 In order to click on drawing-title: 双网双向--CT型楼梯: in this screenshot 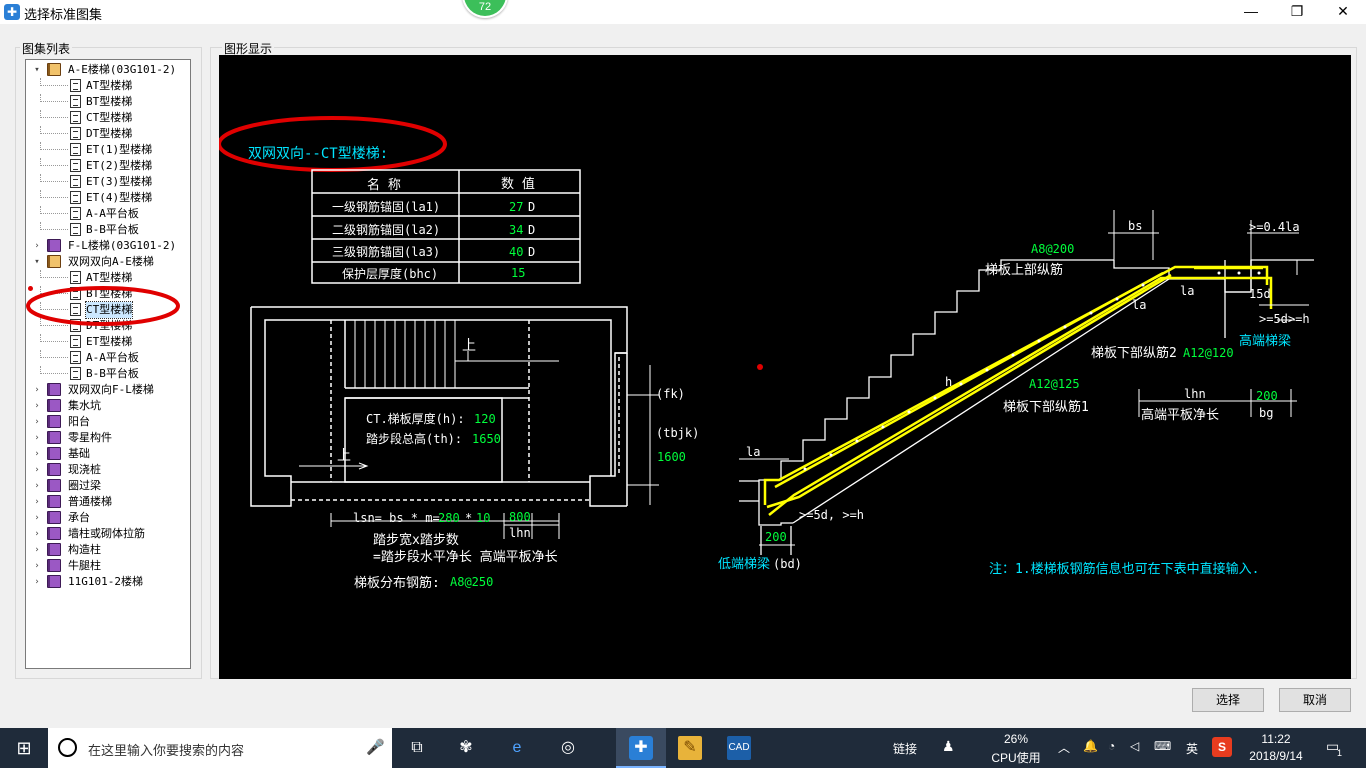, I will do `click(318, 154)`.